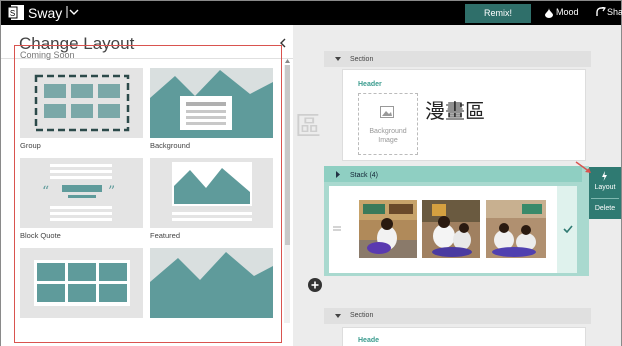  I want to click on plus-icon, so click(315, 285).